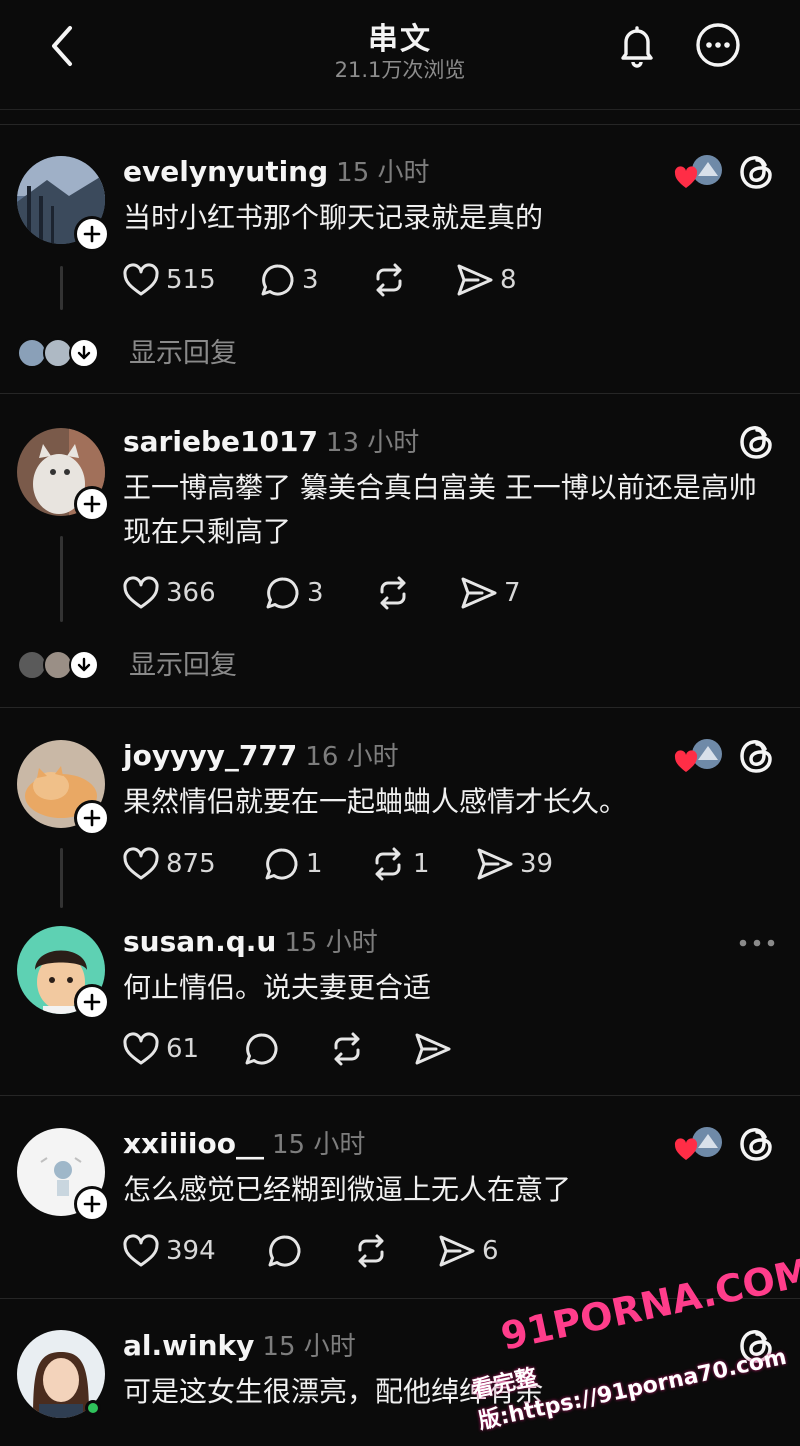  Describe the element at coordinates (347, 1189) in the screenshot. I see `post-text: 怎么感觉已经糊到微逼上无人在意了` at that location.